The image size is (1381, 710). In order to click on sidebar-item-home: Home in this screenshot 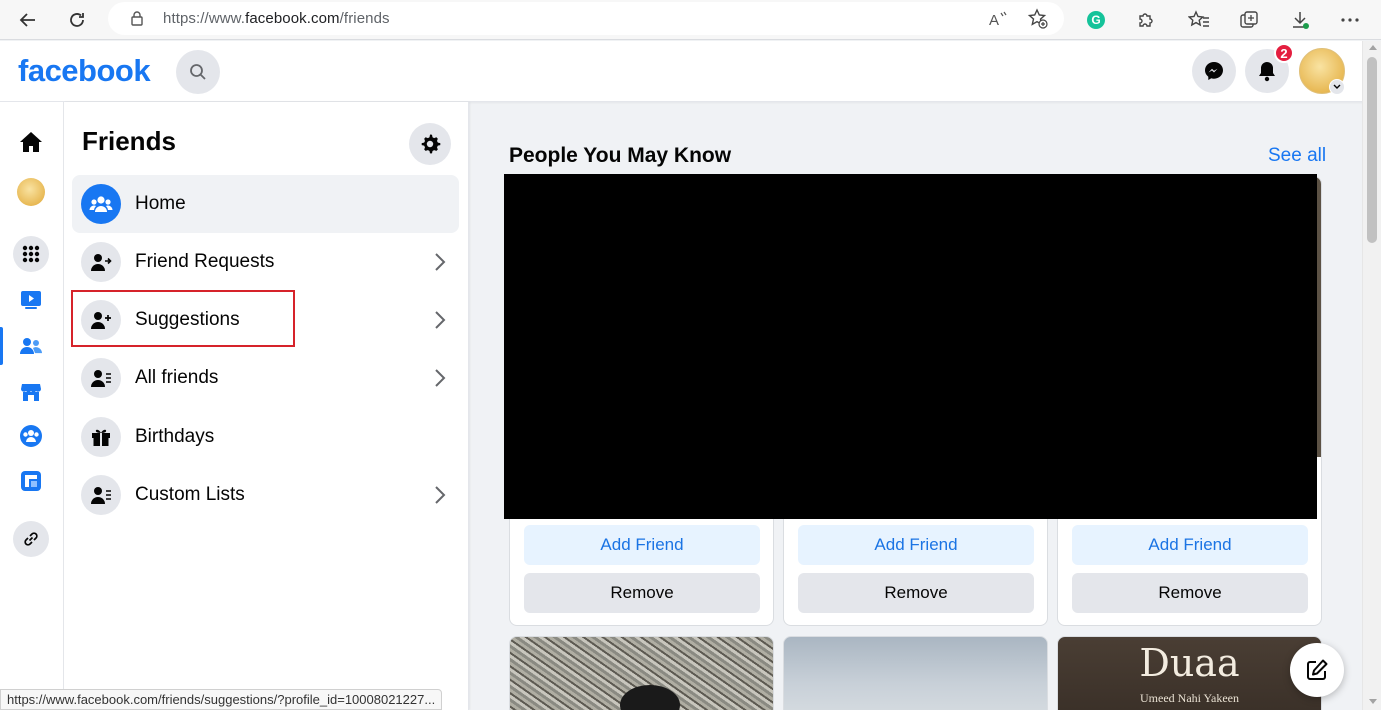, I will do `click(265, 204)`.